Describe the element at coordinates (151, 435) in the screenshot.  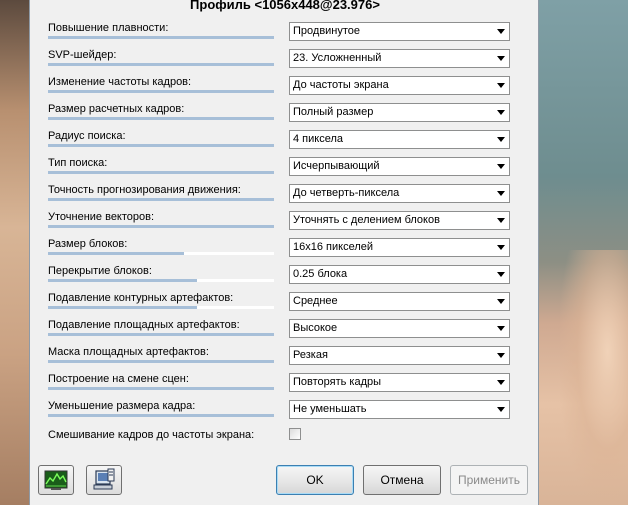
I see `blend-frames-label: Смешивание кадров до частоты экрана:` at that location.